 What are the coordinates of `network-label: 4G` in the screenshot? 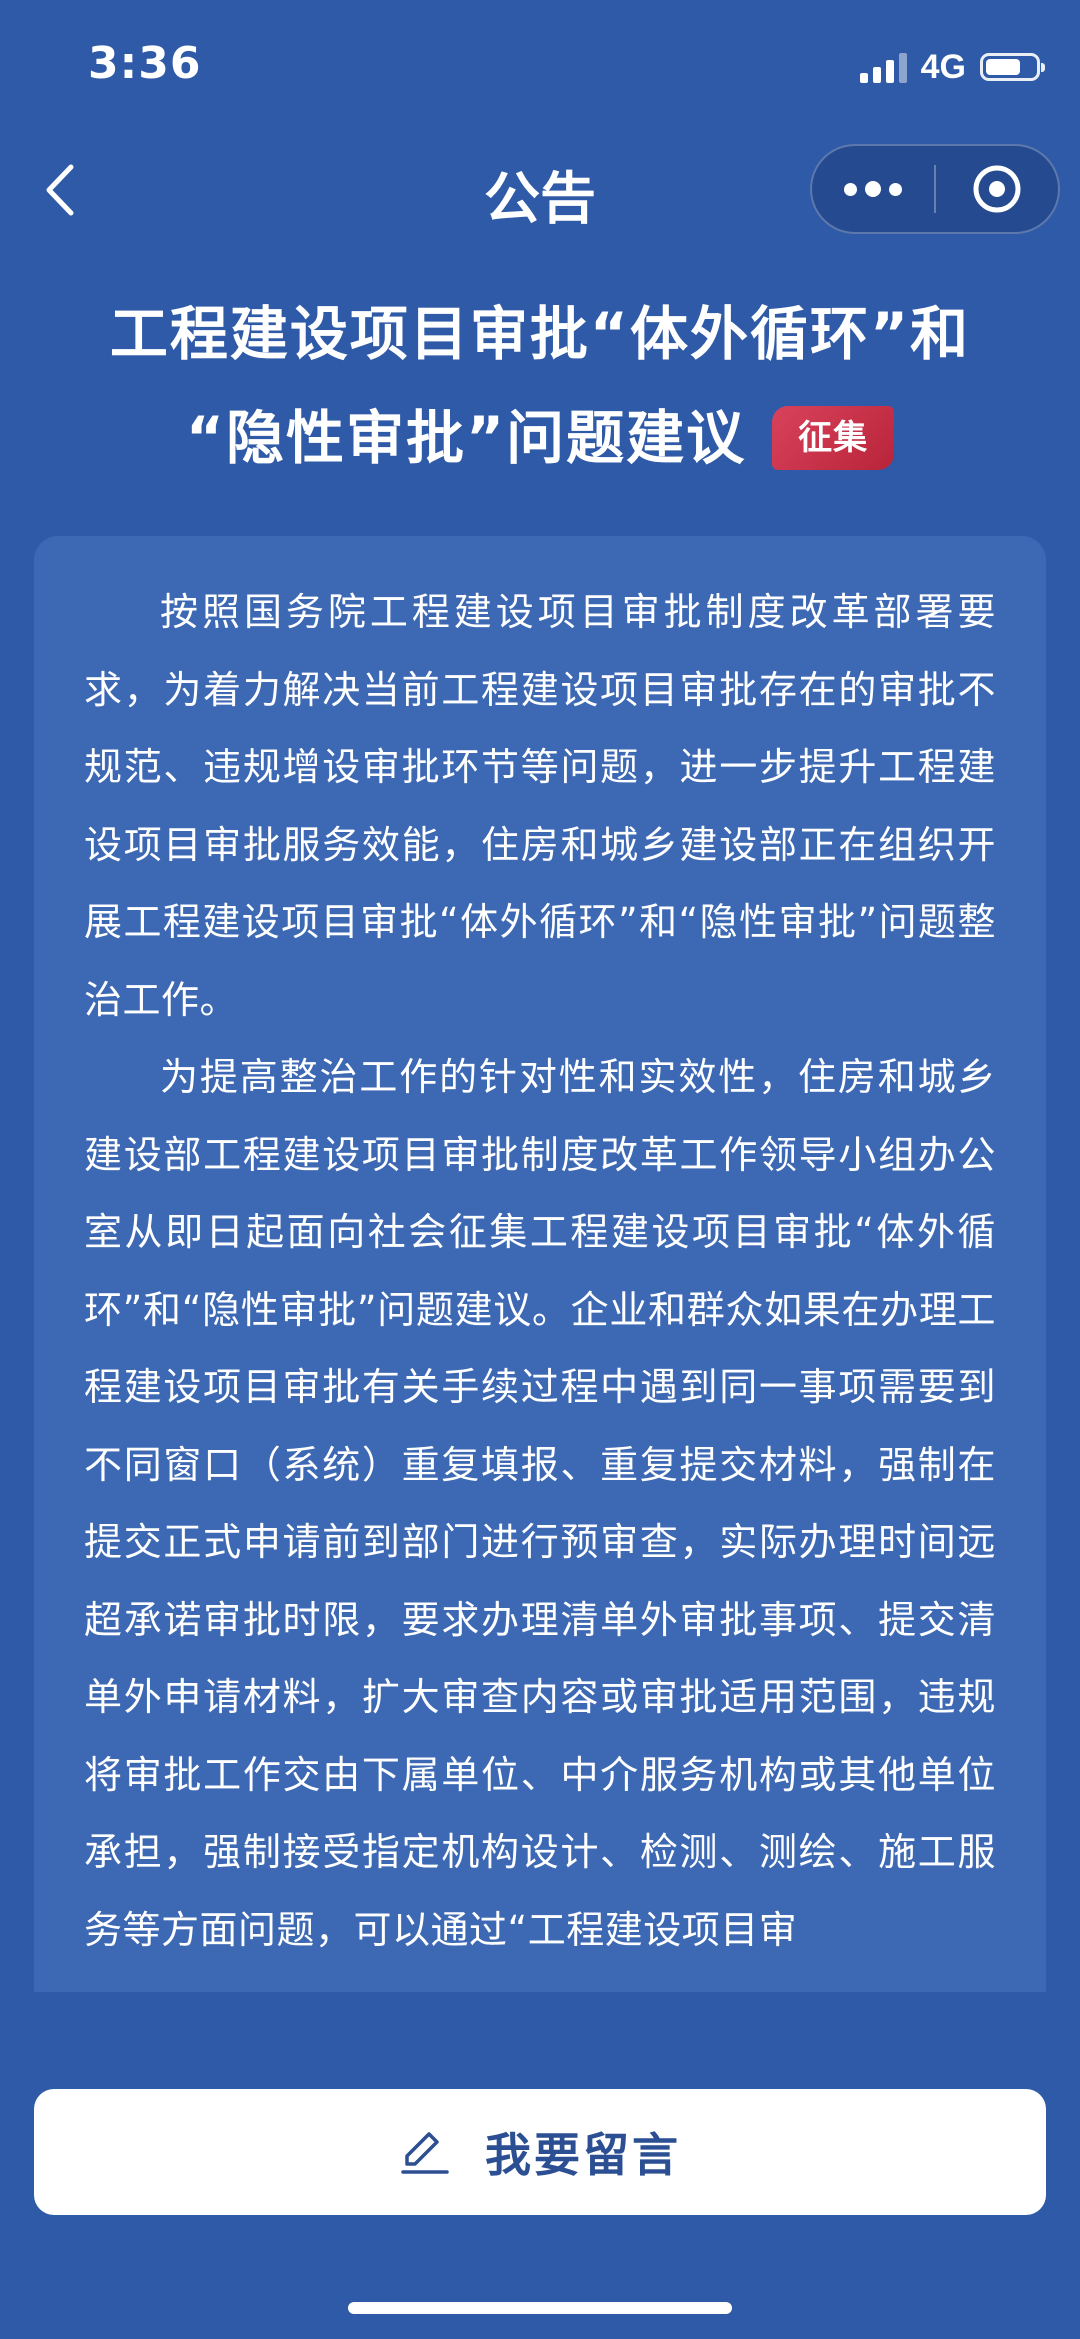 It's located at (943, 66).